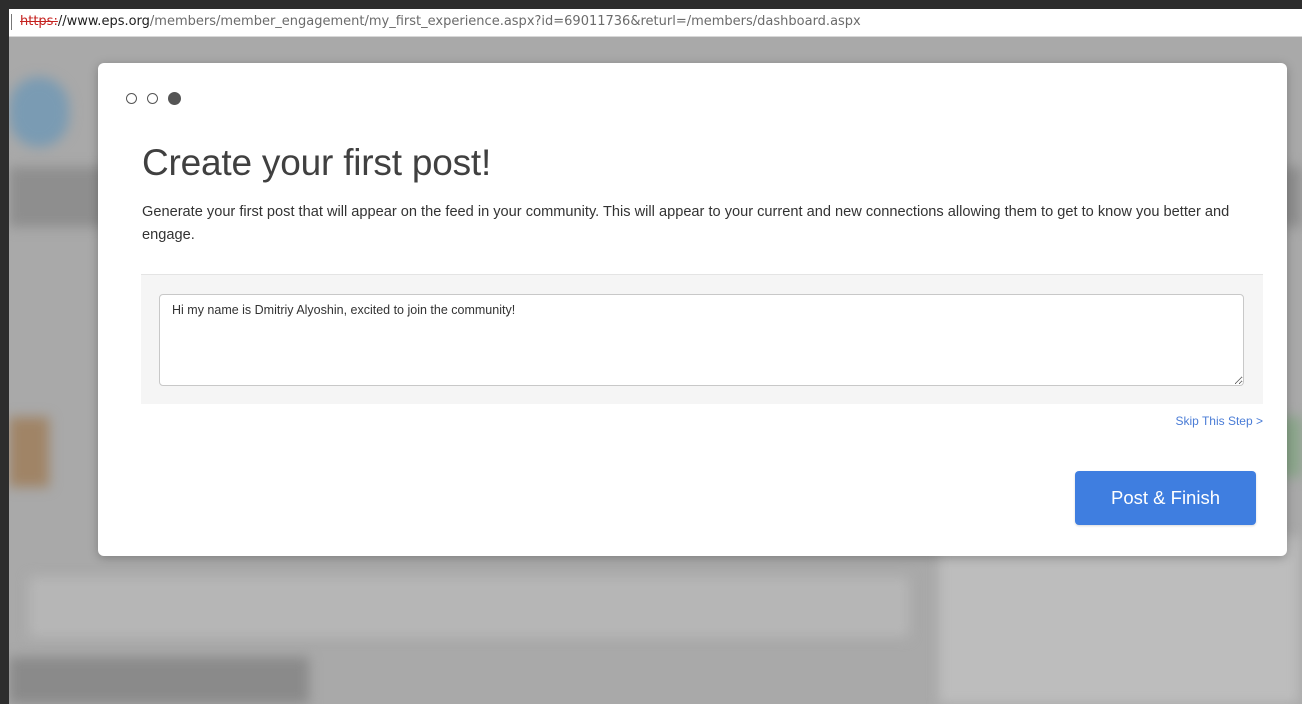 The height and width of the screenshot is (704, 1302). I want to click on text-cursor, so click(11, 21).